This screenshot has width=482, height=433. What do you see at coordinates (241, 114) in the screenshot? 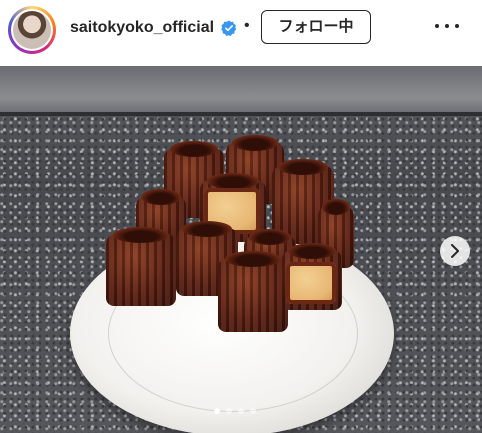
I see `counter-edge` at bounding box center [241, 114].